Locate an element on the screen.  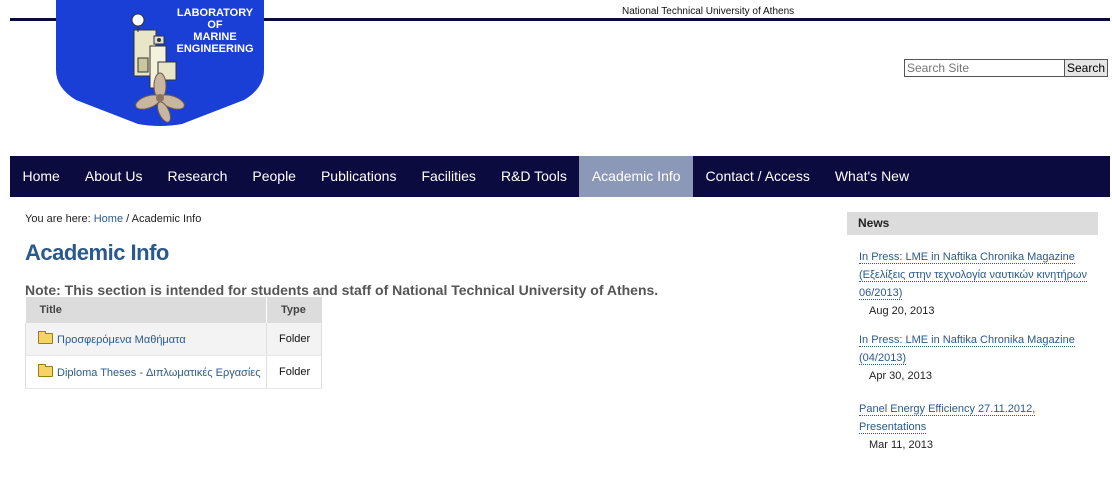
column-header-type: Type is located at coordinates (294, 310).